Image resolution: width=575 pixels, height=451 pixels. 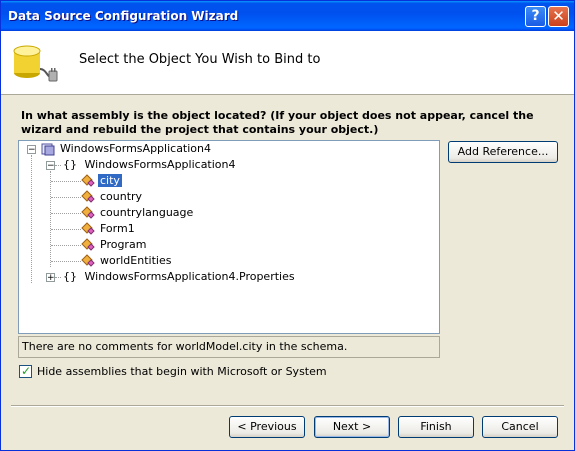 I want to click on tree-node-namespace: {} WindowsFormsApplication4.Properties, so click(x=179, y=277).